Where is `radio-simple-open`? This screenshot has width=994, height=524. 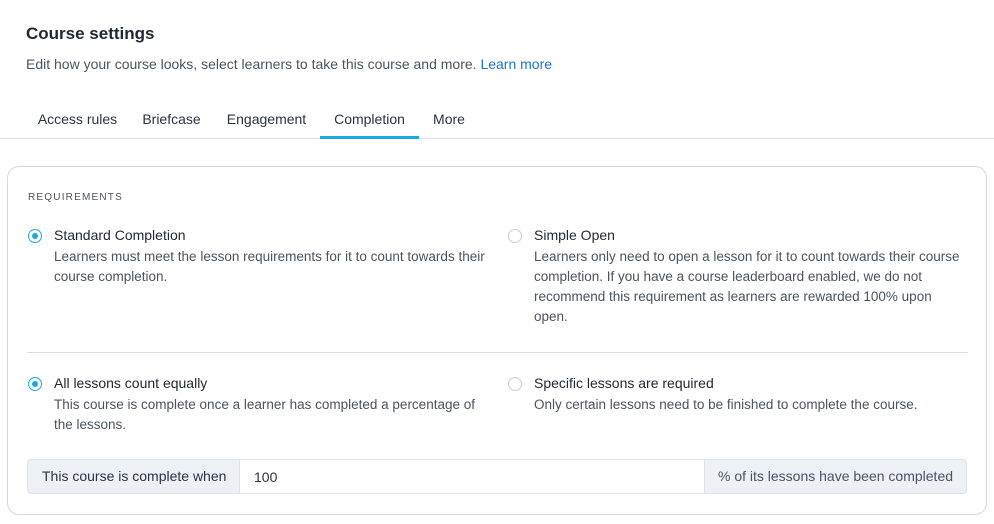
radio-simple-open is located at coordinates (515, 236).